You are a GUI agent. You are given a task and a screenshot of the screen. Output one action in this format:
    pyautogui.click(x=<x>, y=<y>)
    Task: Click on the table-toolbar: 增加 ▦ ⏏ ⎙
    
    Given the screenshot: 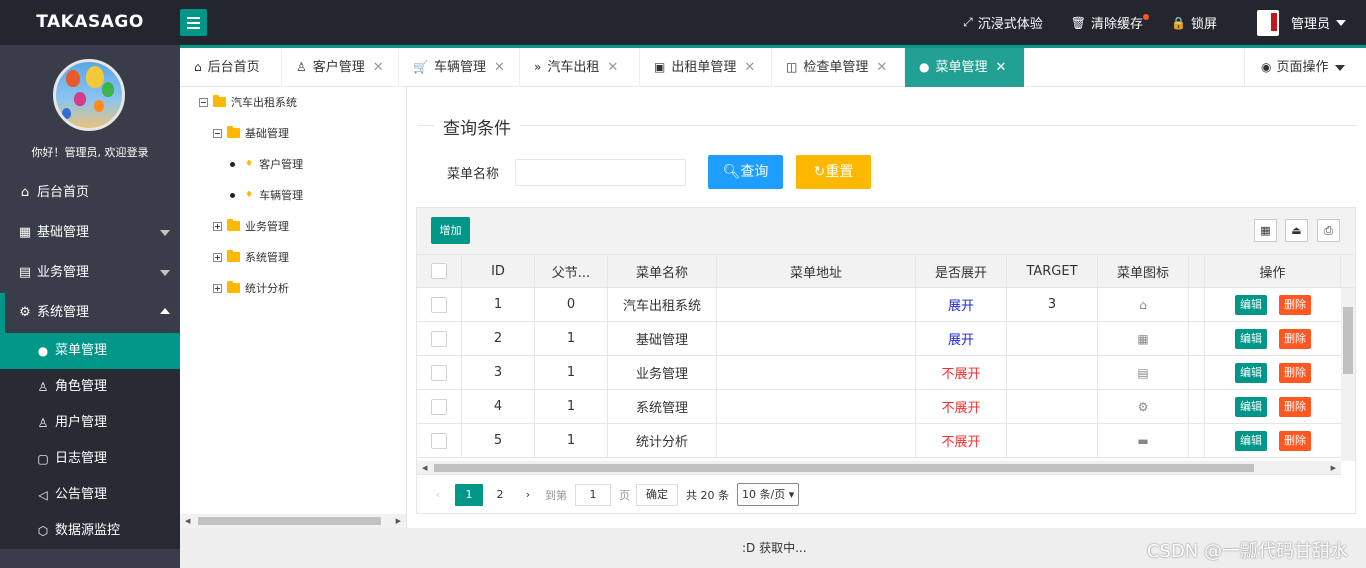 What is the action you would take?
    pyautogui.click(x=886, y=231)
    